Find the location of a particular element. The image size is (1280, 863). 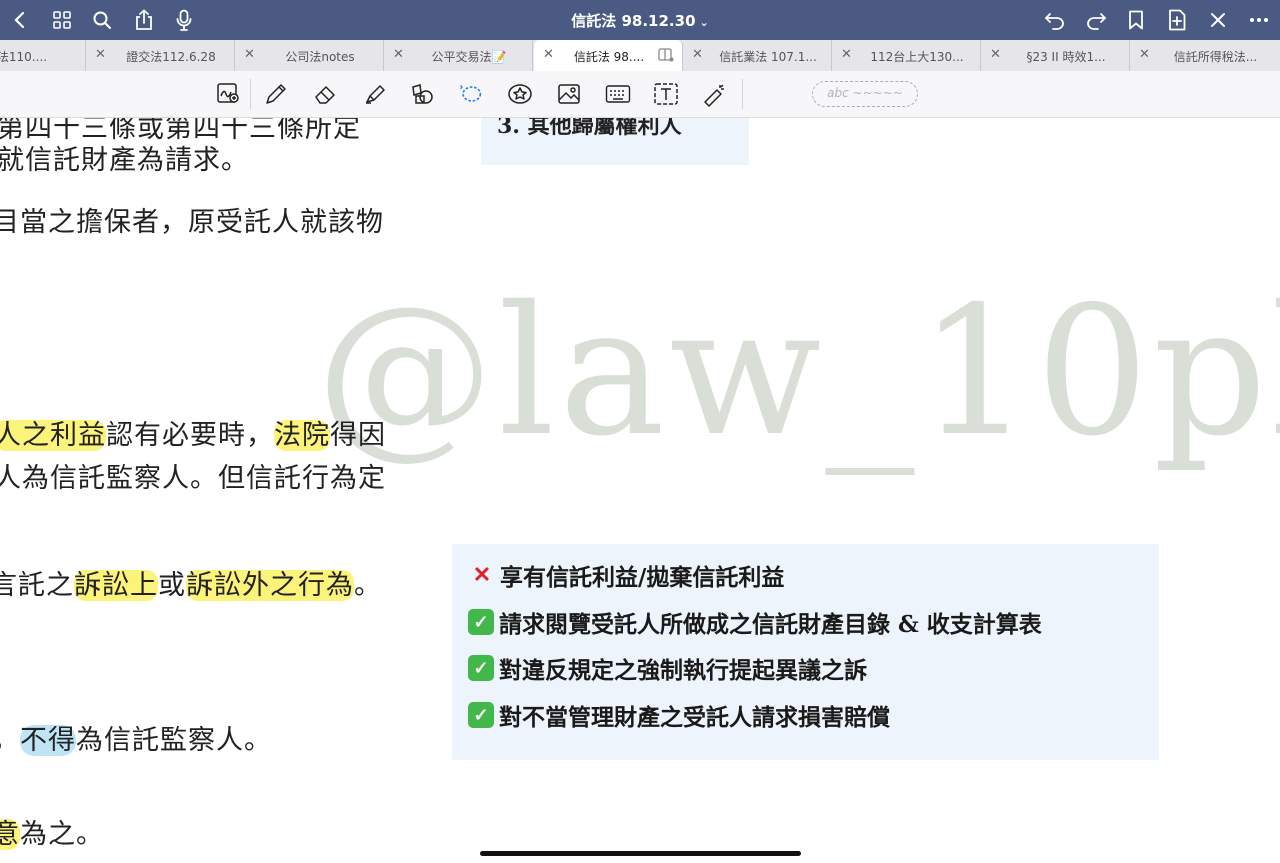

note-item: ✕ 享有信託利益/拋棄信託利益 is located at coordinates (626, 575).